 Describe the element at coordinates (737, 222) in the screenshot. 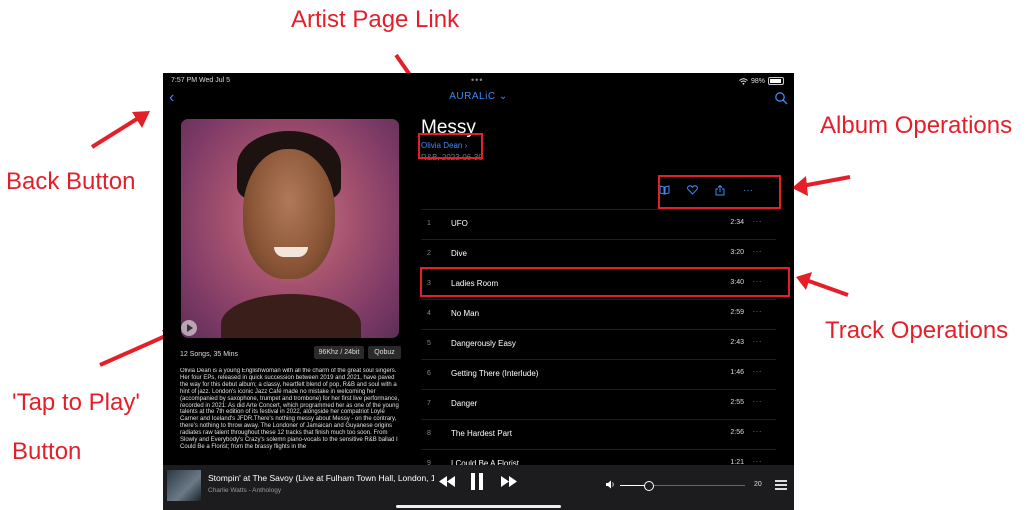

I see `track-duration: 2:34` at that location.